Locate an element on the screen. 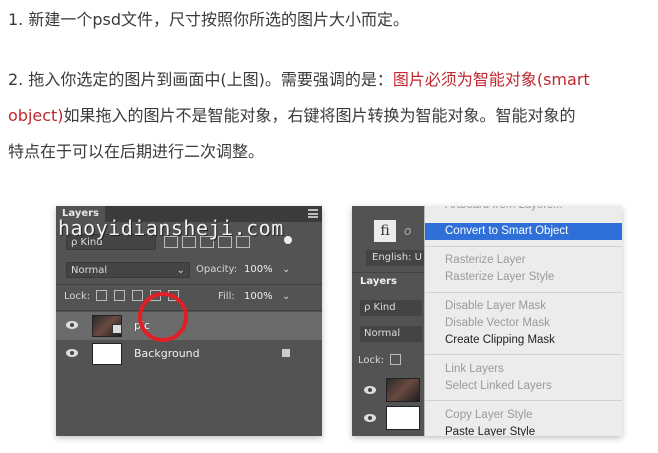 This screenshot has width=658, height=453. layer-row-pic: pic is located at coordinates (189, 326).